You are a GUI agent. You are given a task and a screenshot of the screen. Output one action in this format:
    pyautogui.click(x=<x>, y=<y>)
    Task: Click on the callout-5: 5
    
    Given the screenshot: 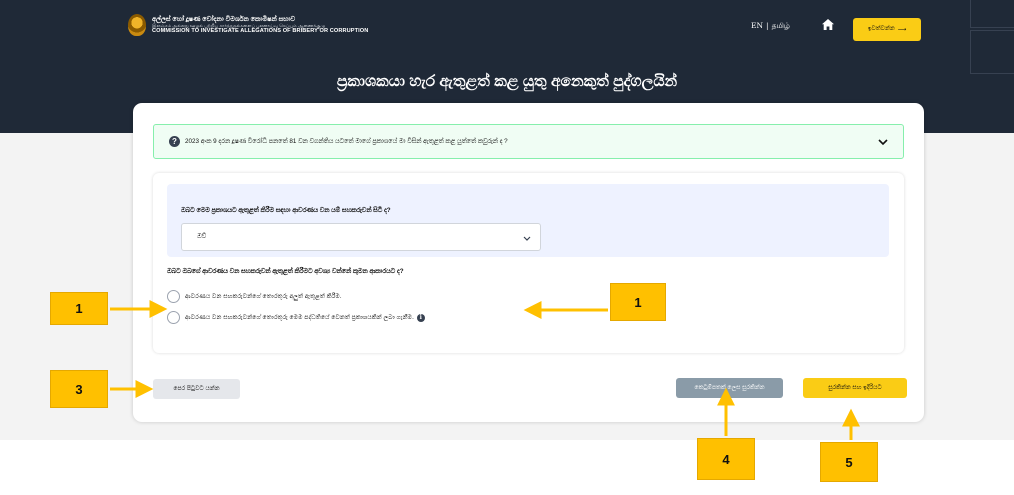 What is the action you would take?
    pyautogui.click(x=849, y=462)
    